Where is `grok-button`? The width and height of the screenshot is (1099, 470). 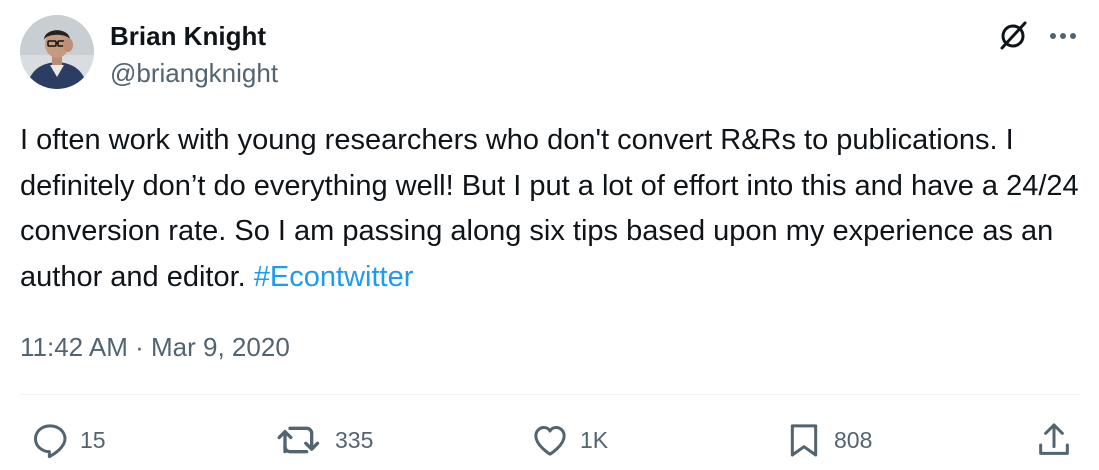
grok-button is located at coordinates (1013, 36).